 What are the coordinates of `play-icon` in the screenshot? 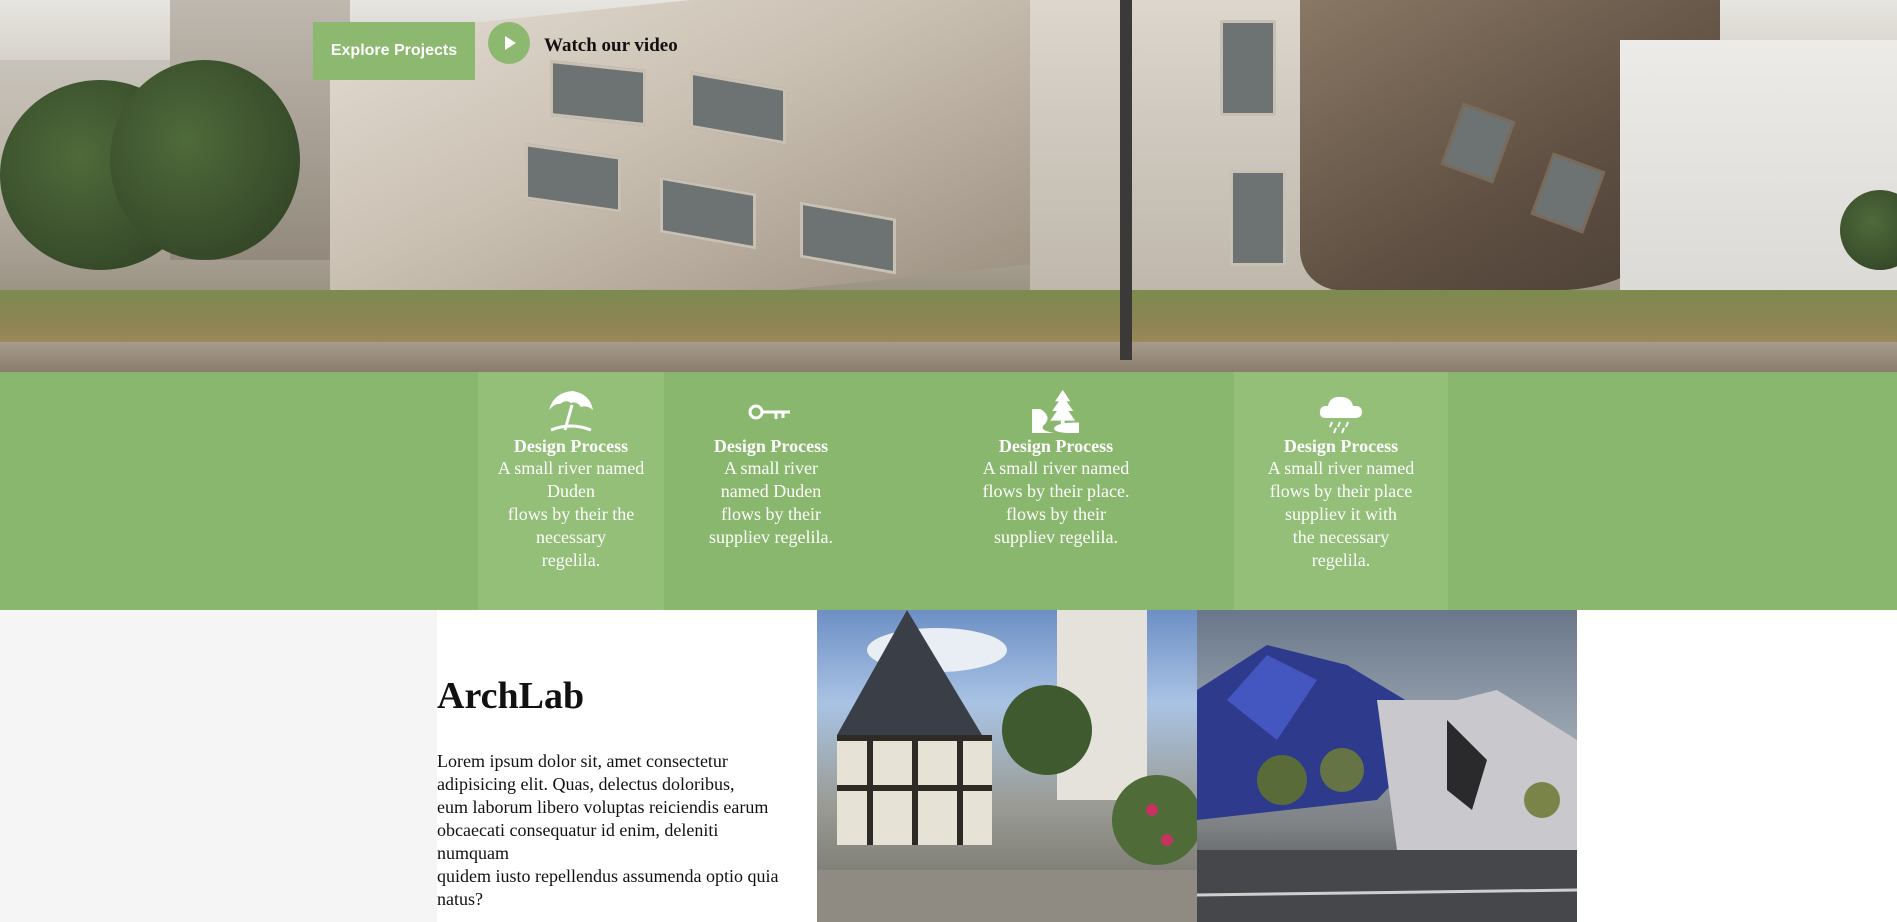 It's located at (510, 43).